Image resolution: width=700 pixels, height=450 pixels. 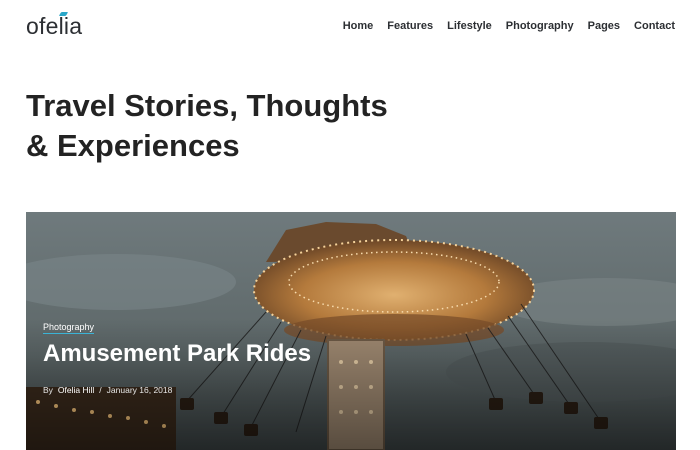 What do you see at coordinates (54, 26) in the screenshot?
I see `site-logo: ofelia` at bounding box center [54, 26].